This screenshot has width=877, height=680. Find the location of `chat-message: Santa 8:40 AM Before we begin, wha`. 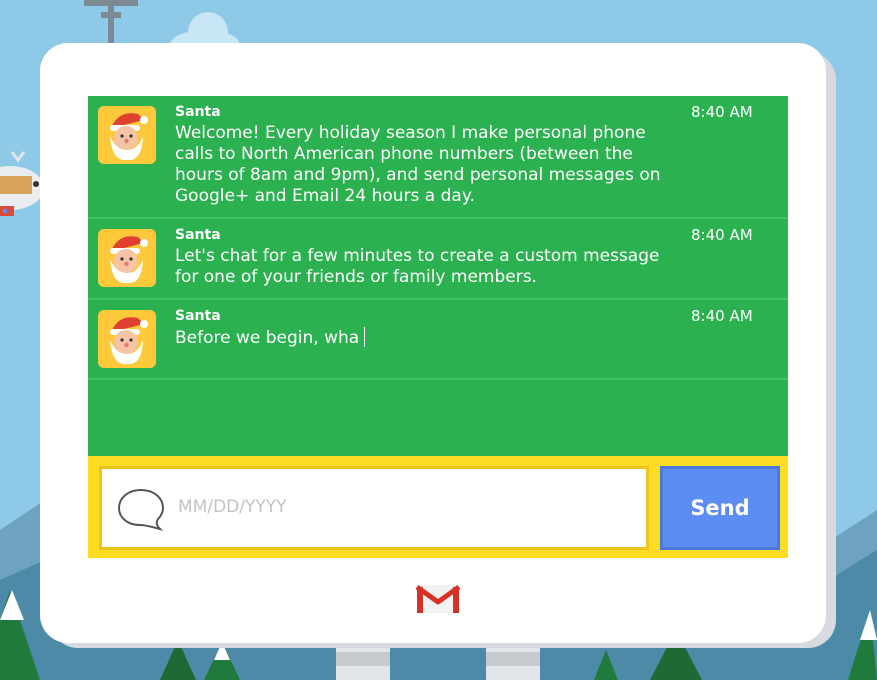

chat-message: Santa 8:40 AM Before we begin, wha is located at coordinates (438, 340).